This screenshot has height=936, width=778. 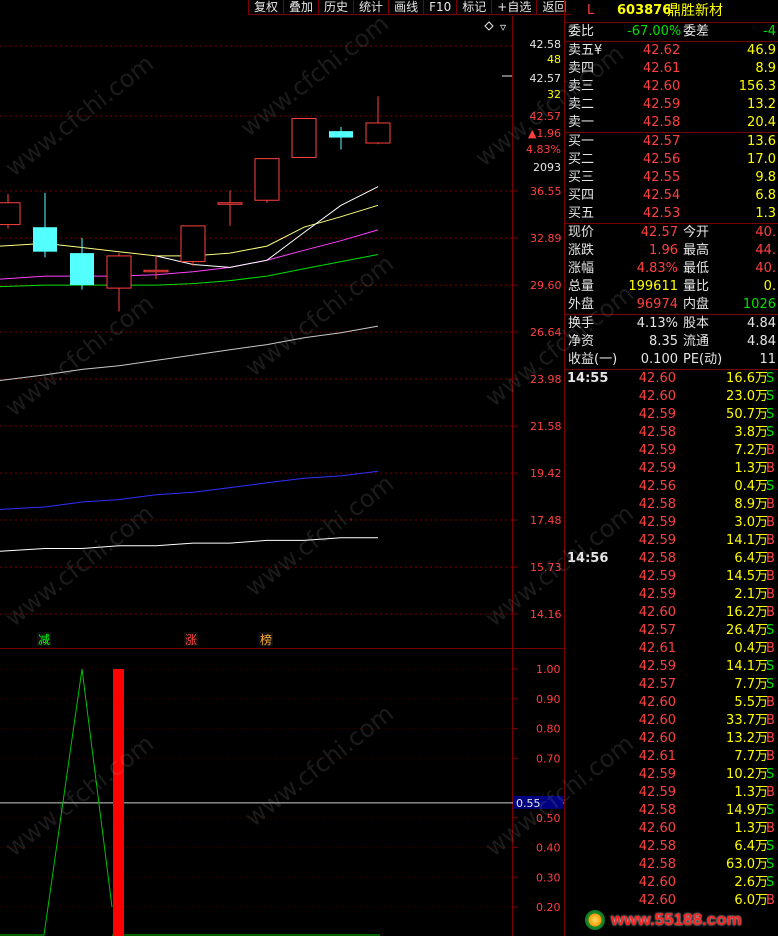 I want to click on tick-row: 42.59 14.1万 B, so click(x=671, y=541).